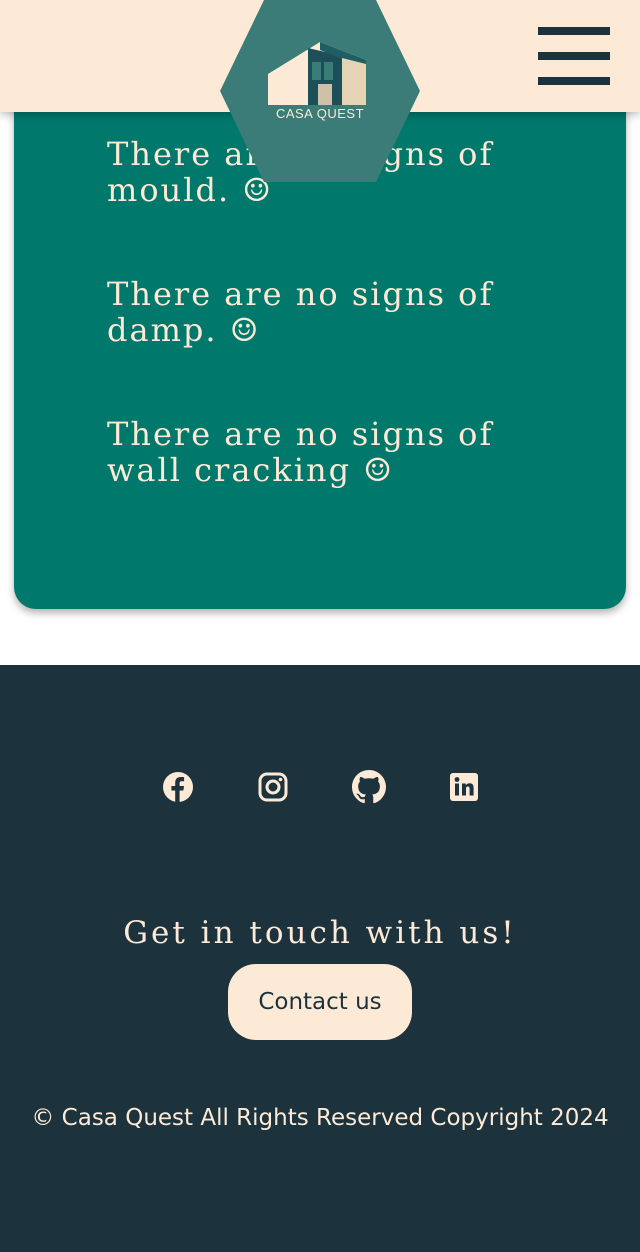  I want to click on linkedin-icon, so click(464, 787).